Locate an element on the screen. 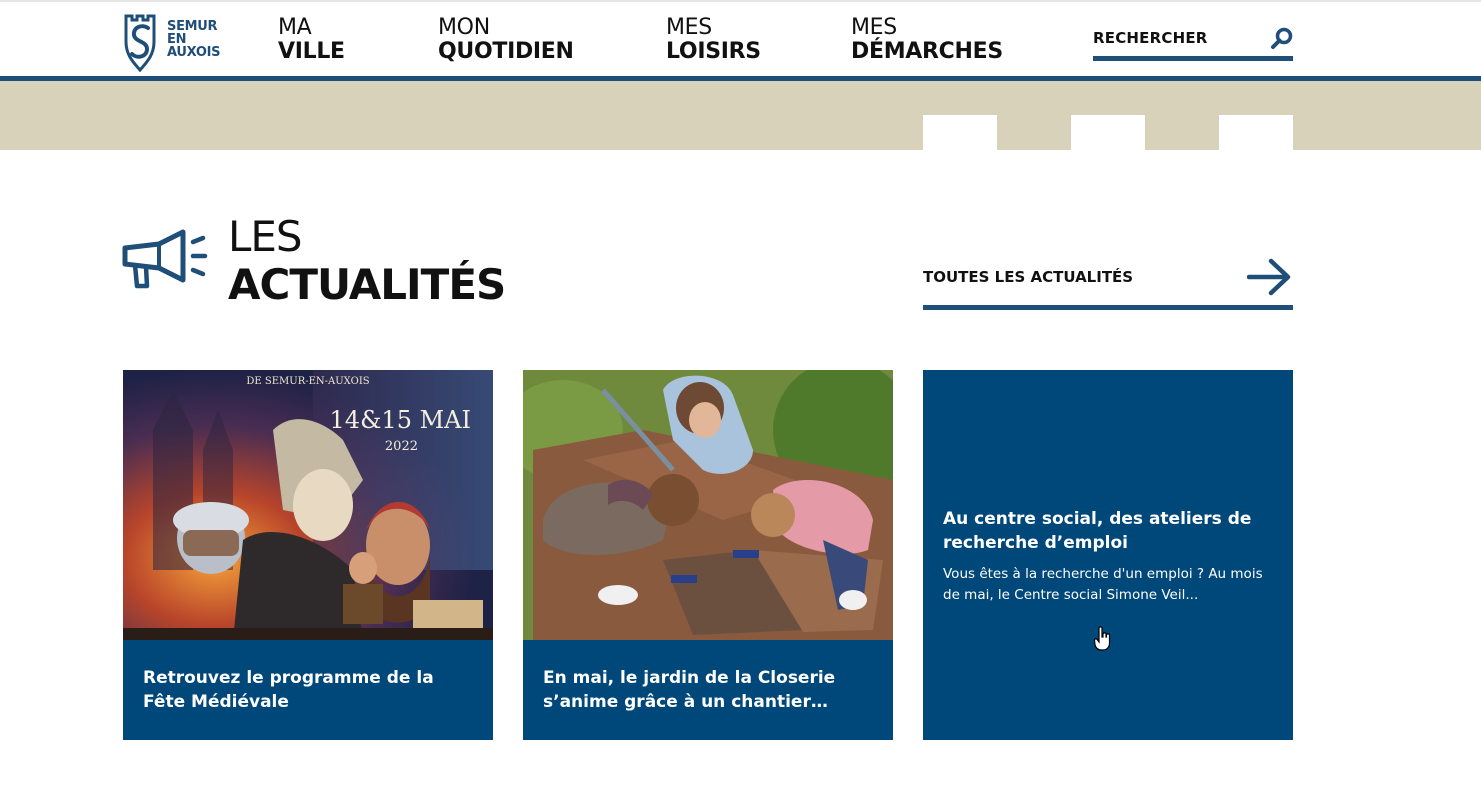 The height and width of the screenshot is (796, 1481). megaphone-icon is located at coordinates (165, 259).